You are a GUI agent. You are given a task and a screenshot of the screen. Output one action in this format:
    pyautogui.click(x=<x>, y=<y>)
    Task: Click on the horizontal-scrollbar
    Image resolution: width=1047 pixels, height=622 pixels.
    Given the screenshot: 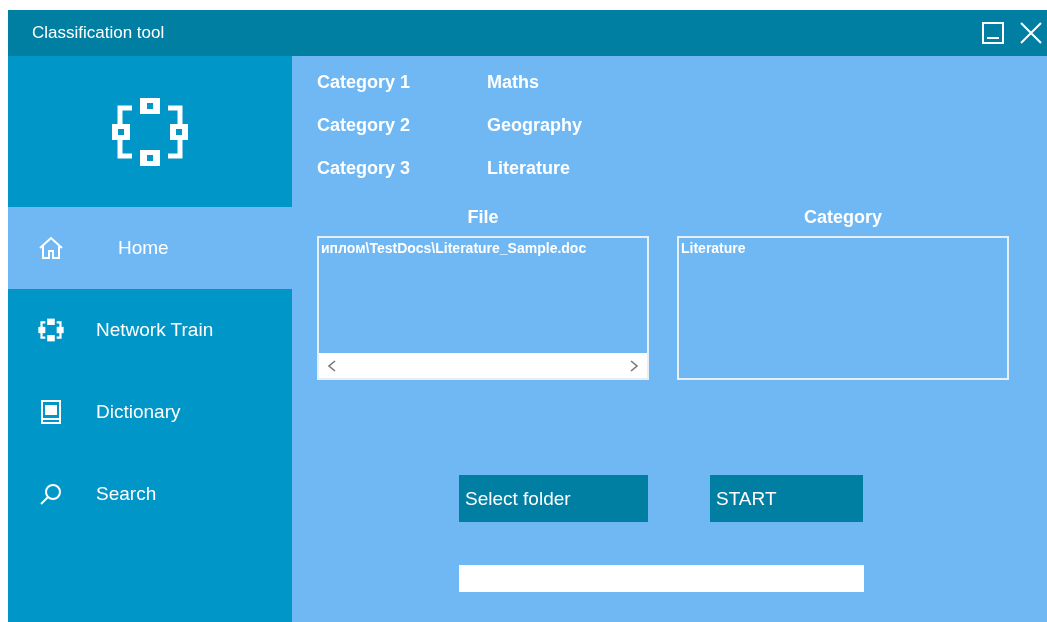 What is the action you would take?
    pyautogui.click(x=483, y=365)
    